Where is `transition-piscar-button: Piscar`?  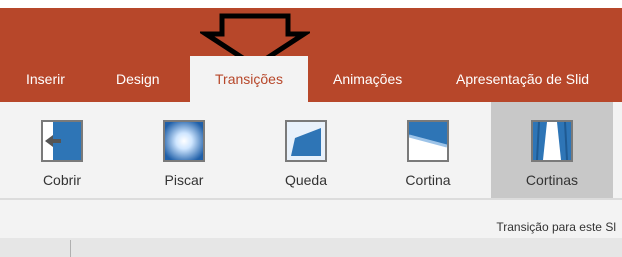
transition-piscar-button: Piscar is located at coordinates (184, 150).